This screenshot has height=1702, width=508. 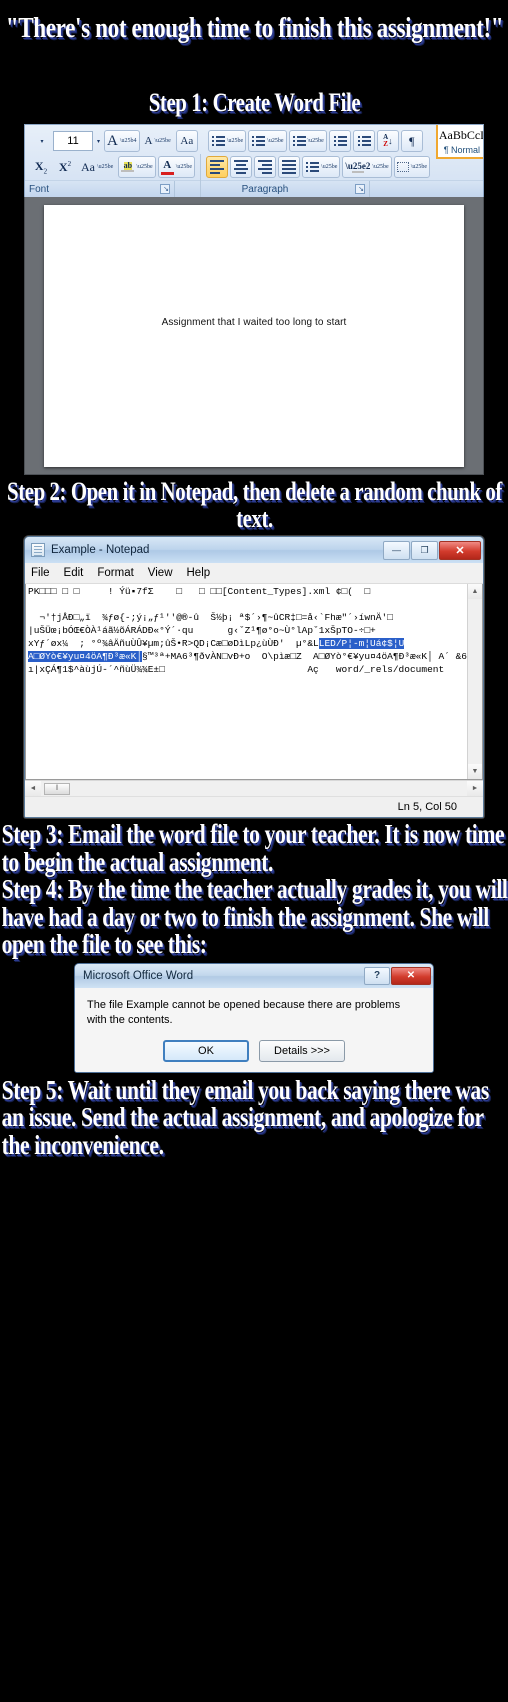 What do you see at coordinates (474, 682) in the screenshot?
I see `notepad-vertical-scrollbar: ▲ ▼` at bounding box center [474, 682].